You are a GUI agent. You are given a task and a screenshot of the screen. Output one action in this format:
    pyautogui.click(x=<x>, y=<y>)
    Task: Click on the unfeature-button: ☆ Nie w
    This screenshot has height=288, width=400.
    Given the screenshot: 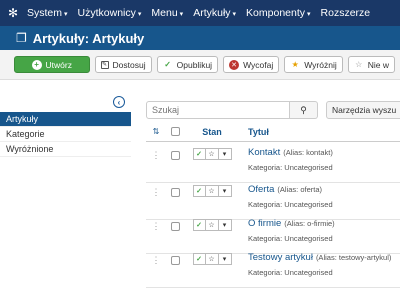 What is the action you would take?
    pyautogui.click(x=371, y=64)
    